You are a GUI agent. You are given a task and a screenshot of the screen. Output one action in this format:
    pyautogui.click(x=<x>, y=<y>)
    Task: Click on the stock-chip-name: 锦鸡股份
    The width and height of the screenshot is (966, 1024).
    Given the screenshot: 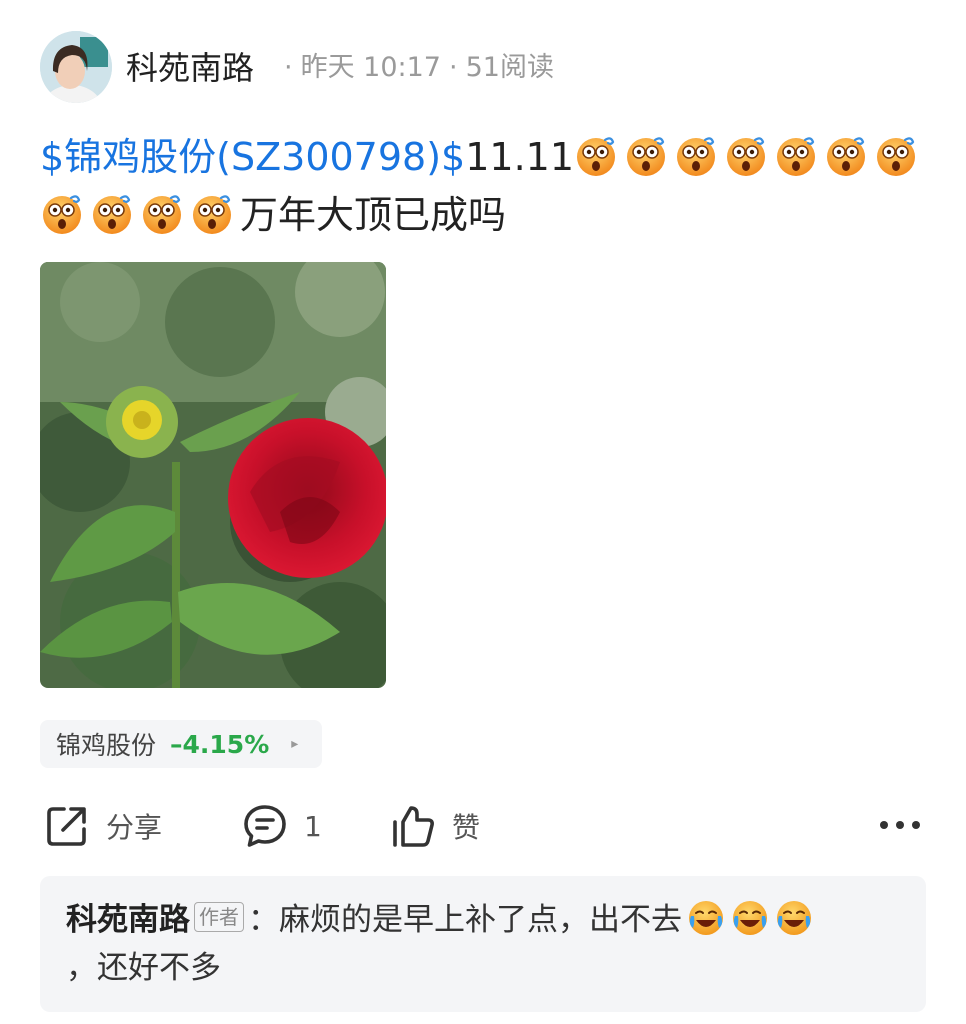 What is the action you would take?
    pyautogui.click(x=106, y=745)
    